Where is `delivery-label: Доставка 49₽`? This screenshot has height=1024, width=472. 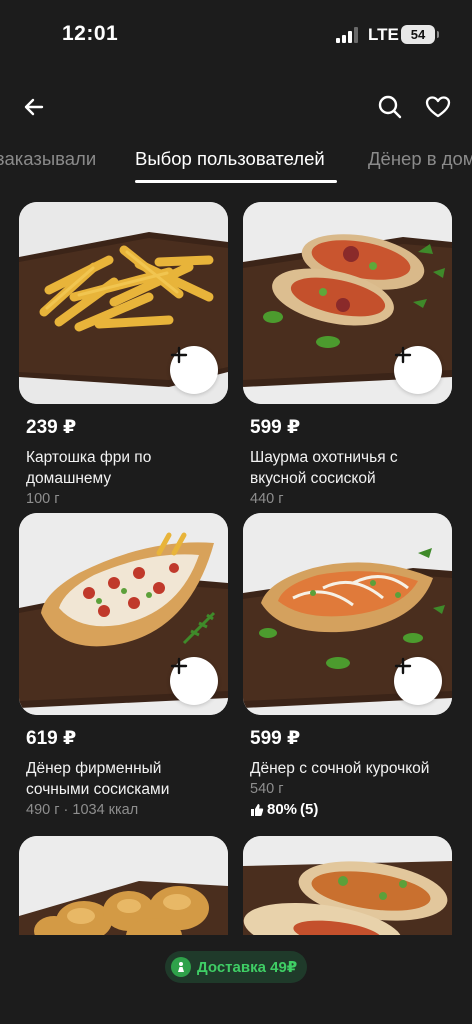
delivery-label: Доставка 49₽ is located at coordinates (247, 967).